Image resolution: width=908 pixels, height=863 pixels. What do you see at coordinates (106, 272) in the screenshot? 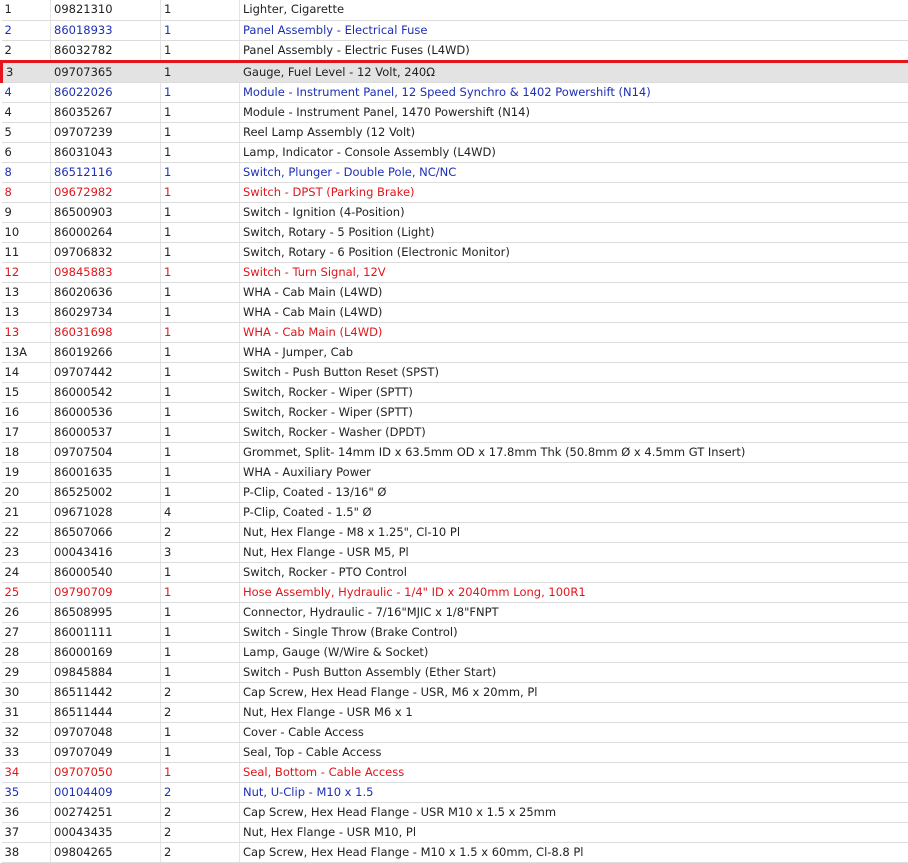
I see `part-number-cell: 09845883` at bounding box center [106, 272].